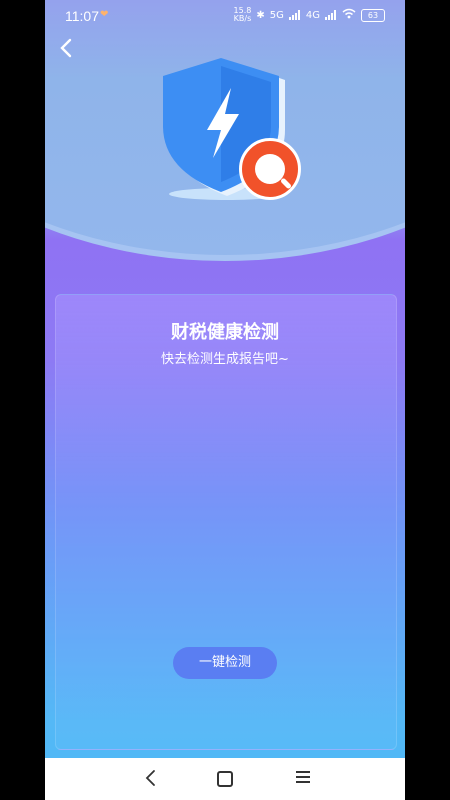 This screenshot has height=800, width=450. What do you see at coordinates (104, 14) in the screenshot?
I see `notification-heart-icon: ❤` at bounding box center [104, 14].